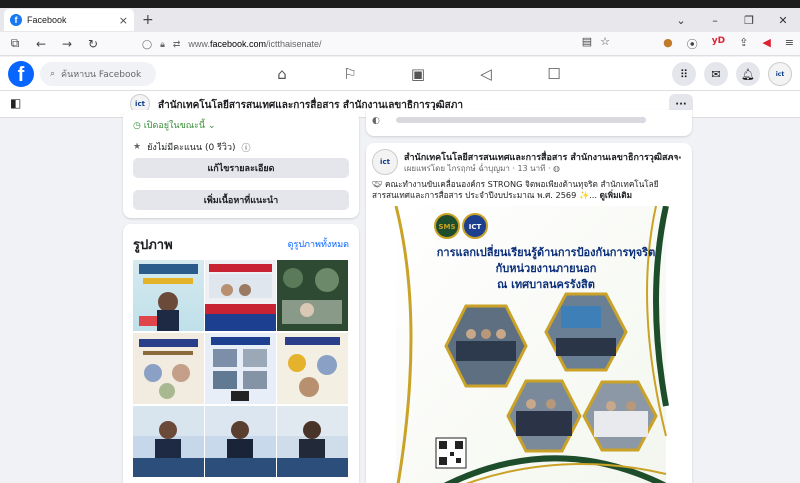 The image size is (800, 483). I want to click on reader-view-icon: ▤, so click(587, 41).